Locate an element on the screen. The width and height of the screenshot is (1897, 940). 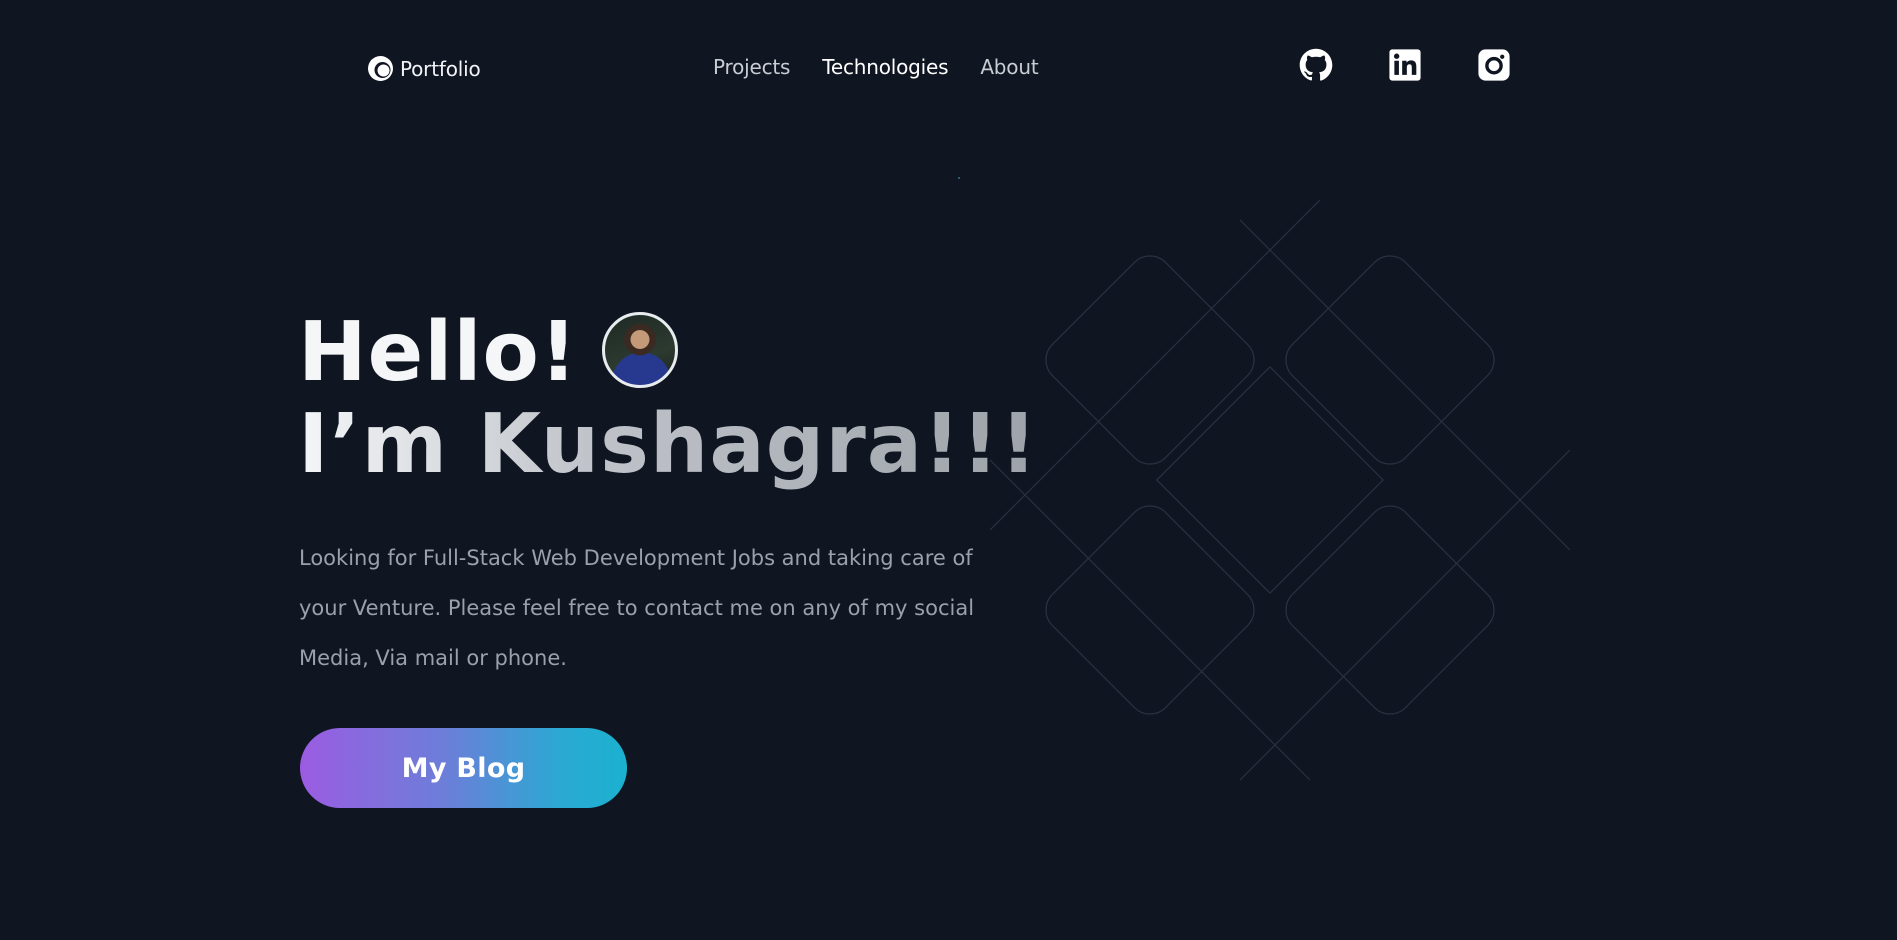
github-link is located at coordinates (1316, 65).